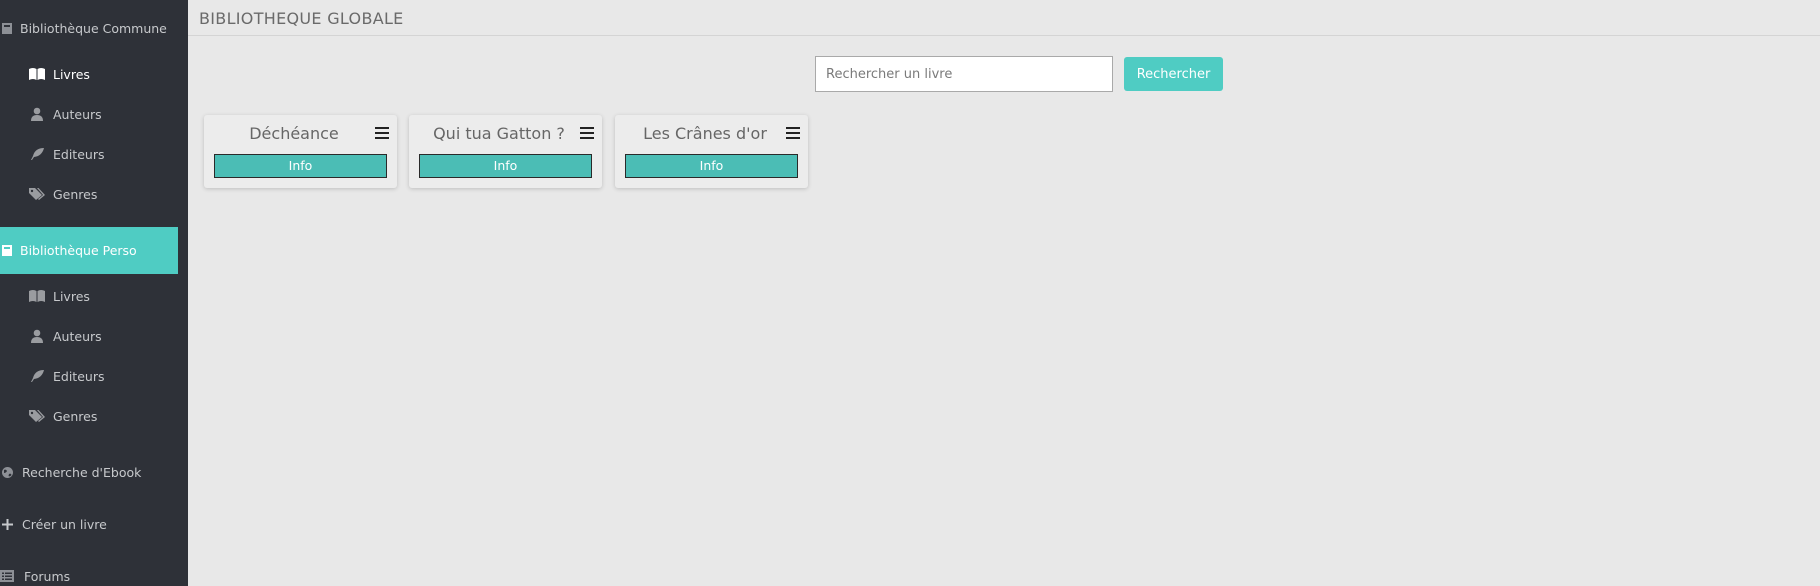 Image resolution: width=1820 pixels, height=586 pixels. Describe the element at coordinates (964, 74) in the screenshot. I see `search-input` at that location.